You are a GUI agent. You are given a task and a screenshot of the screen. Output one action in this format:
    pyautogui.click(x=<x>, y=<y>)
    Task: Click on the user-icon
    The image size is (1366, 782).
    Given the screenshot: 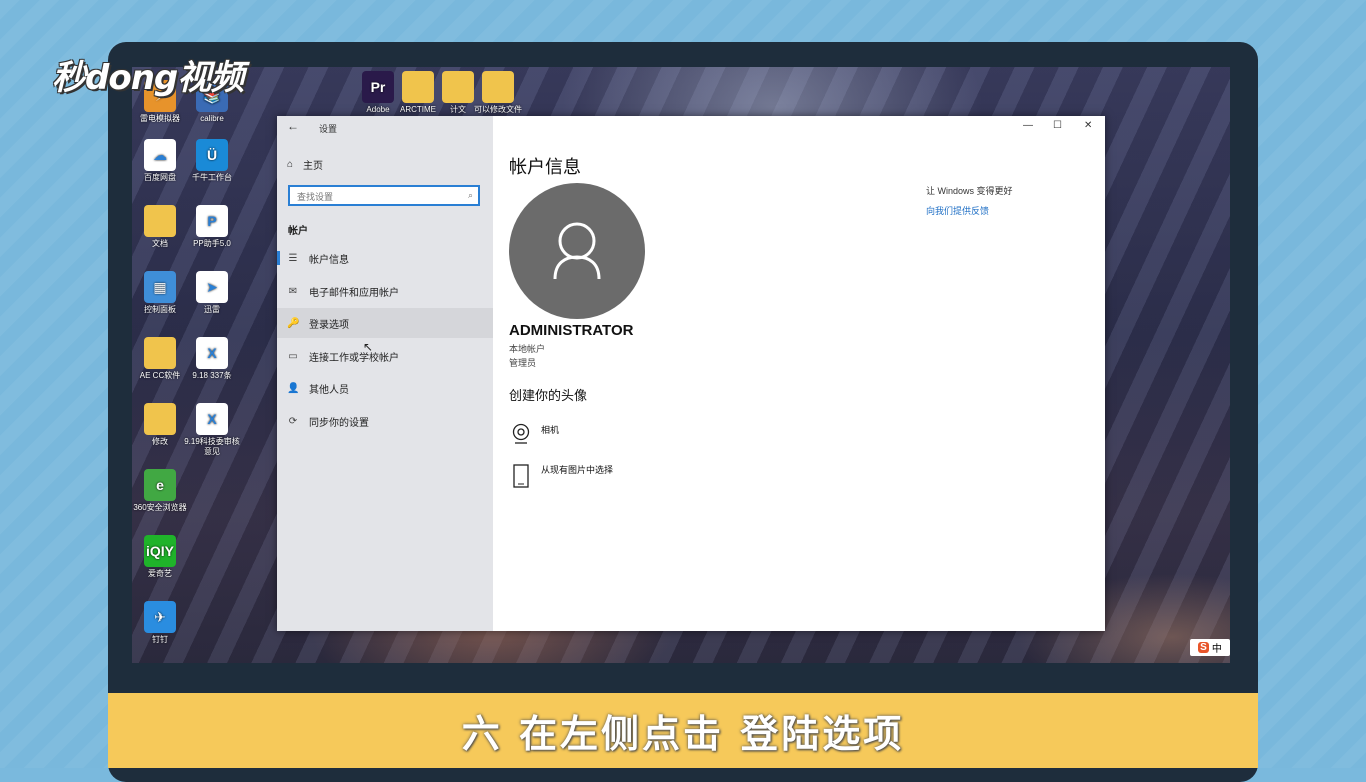 What is the action you would take?
    pyautogui.click(x=577, y=251)
    